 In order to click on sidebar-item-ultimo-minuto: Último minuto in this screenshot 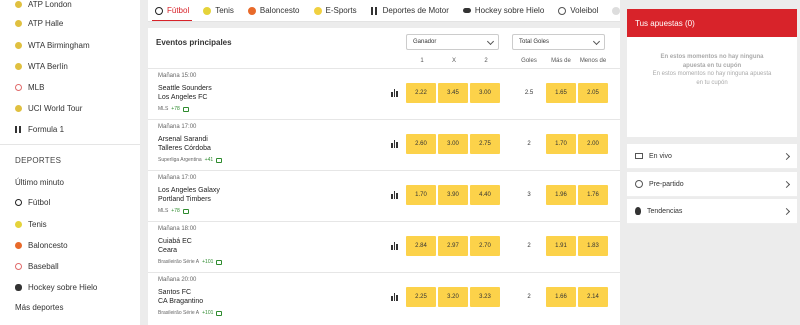, I will do `click(39, 182)`.